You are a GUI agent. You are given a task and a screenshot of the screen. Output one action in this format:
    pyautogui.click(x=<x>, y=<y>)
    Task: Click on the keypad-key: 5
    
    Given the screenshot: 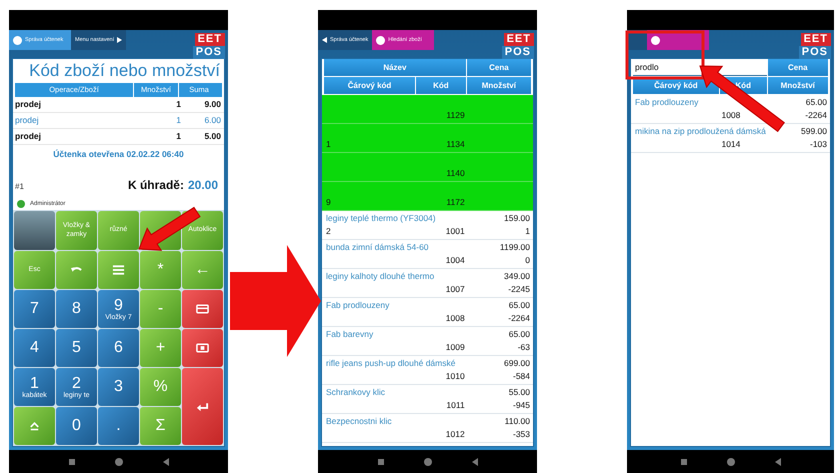 What is the action you would take?
    pyautogui.click(x=76, y=348)
    